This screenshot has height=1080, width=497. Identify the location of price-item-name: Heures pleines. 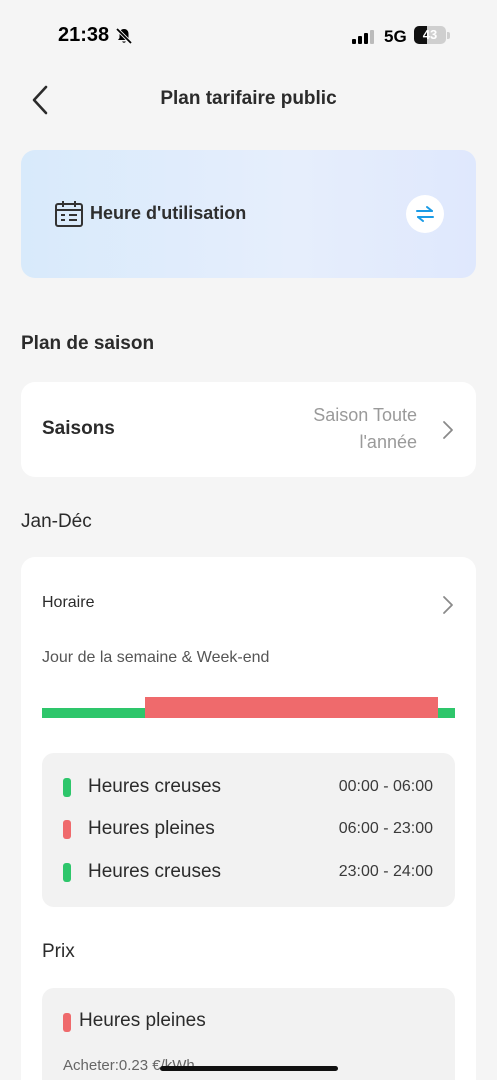
(142, 1020).